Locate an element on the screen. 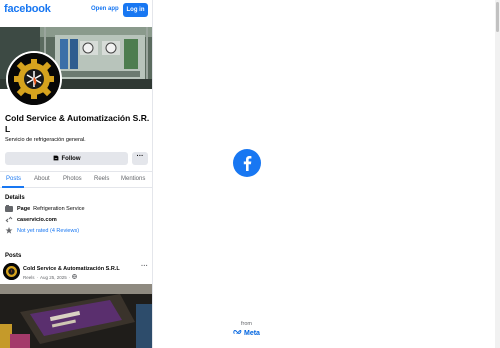 The height and width of the screenshot is (348, 500). page-description: Servicio de refrigeración general. is located at coordinates (45, 140).